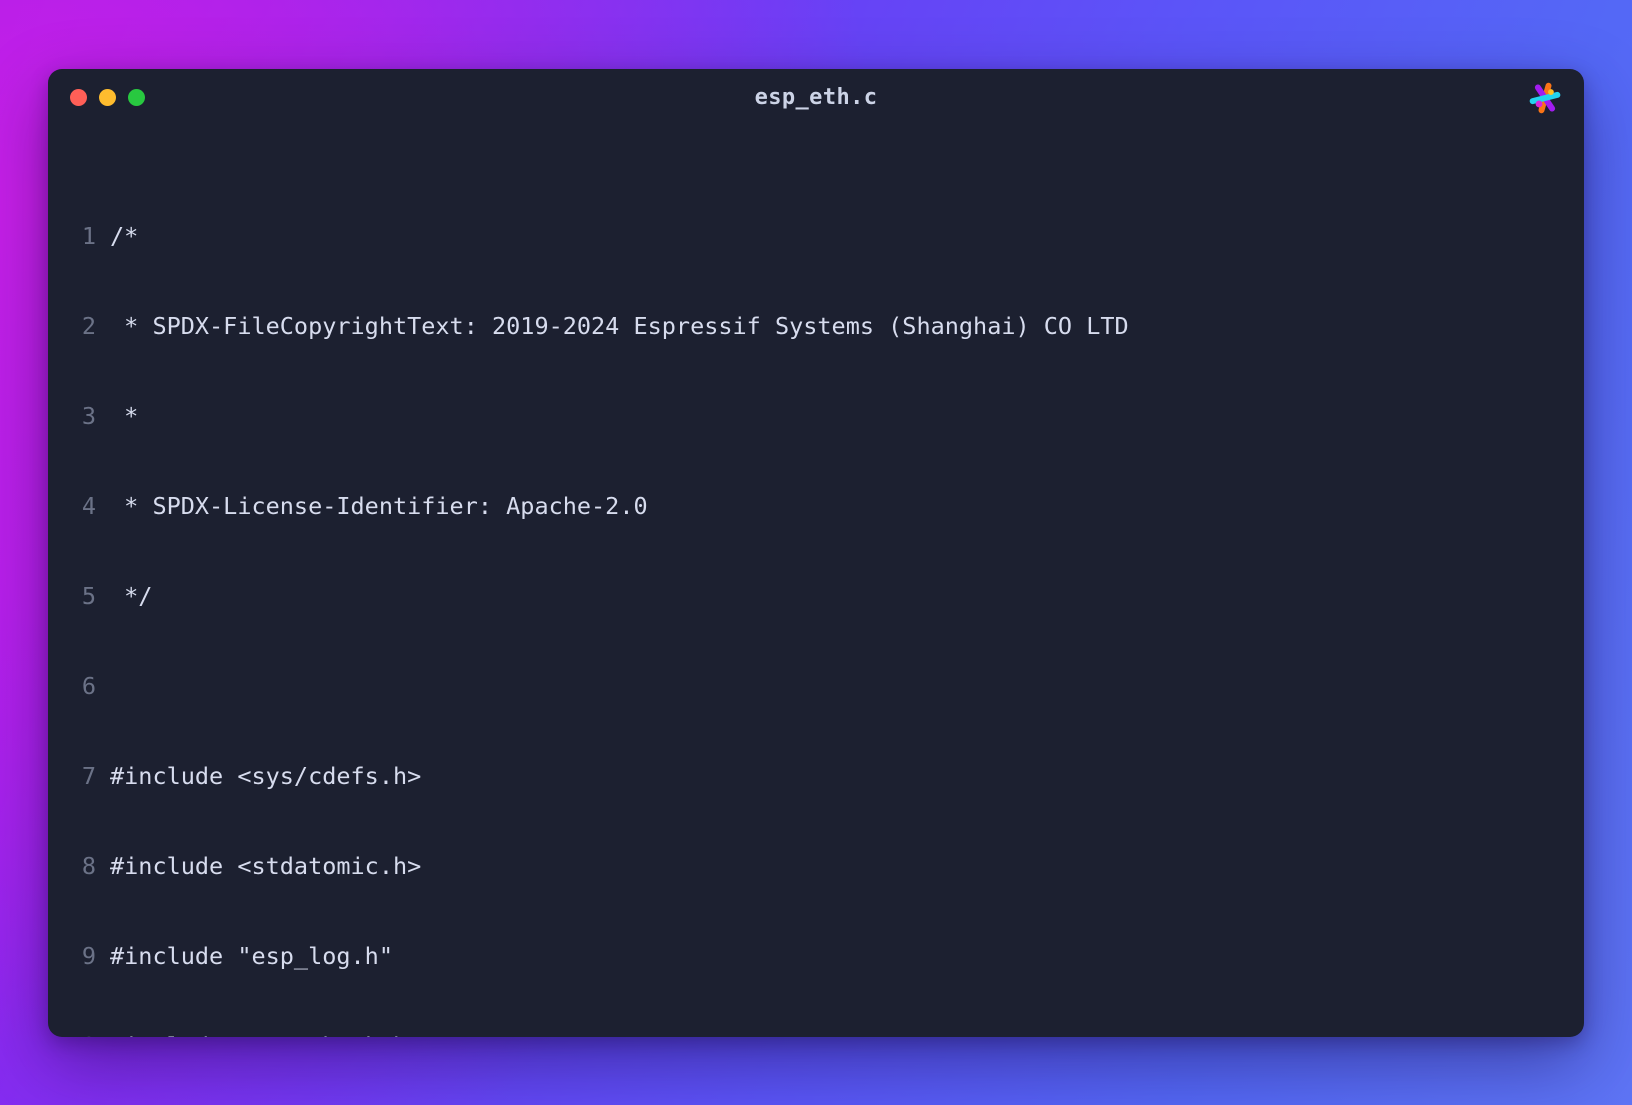 The height and width of the screenshot is (1105, 1632). Describe the element at coordinates (816, 596) in the screenshot. I see `code-line: 5 */` at that location.